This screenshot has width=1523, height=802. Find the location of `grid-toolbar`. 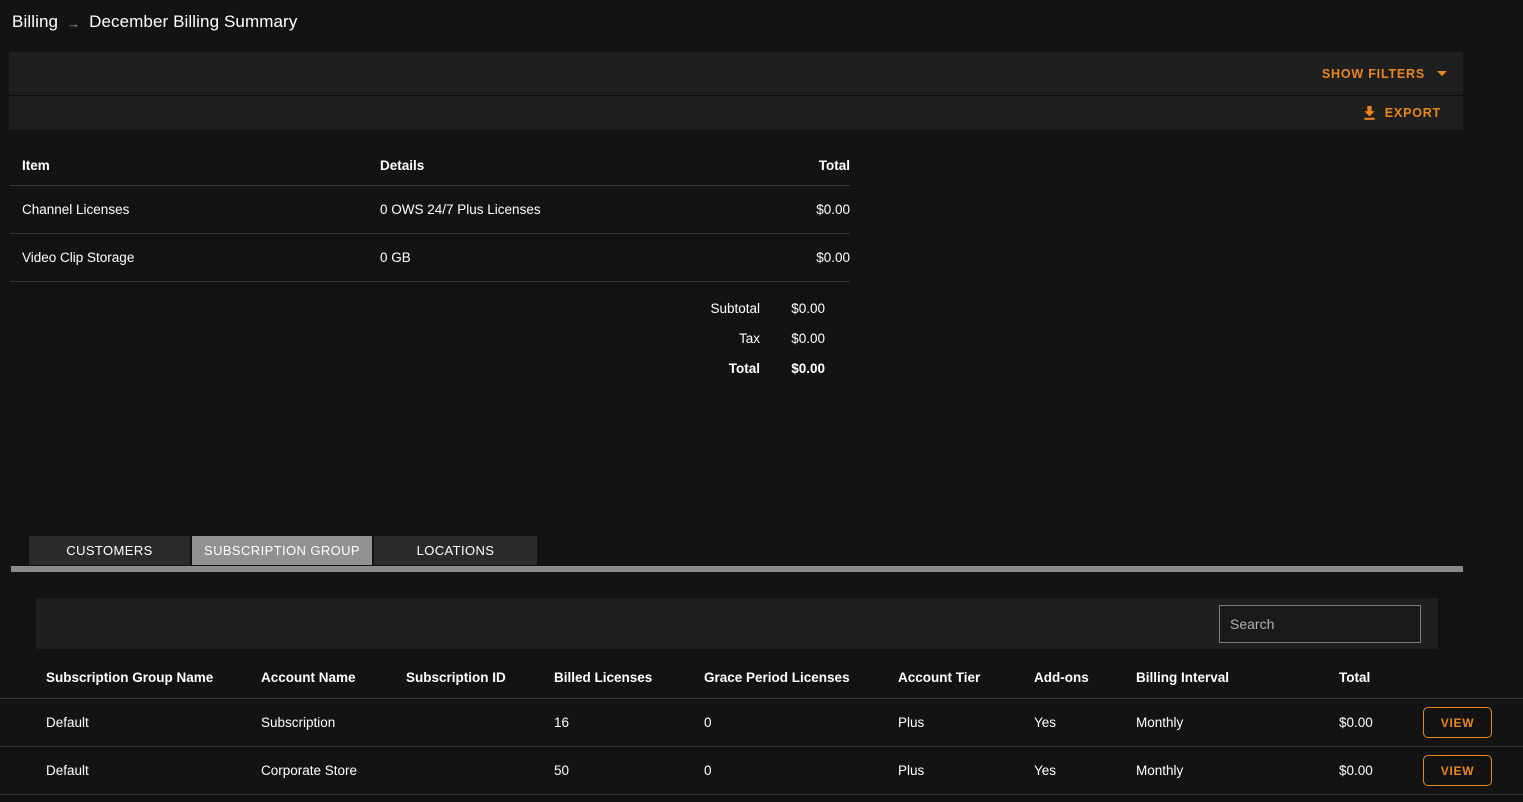

grid-toolbar is located at coordinates (737, 623).